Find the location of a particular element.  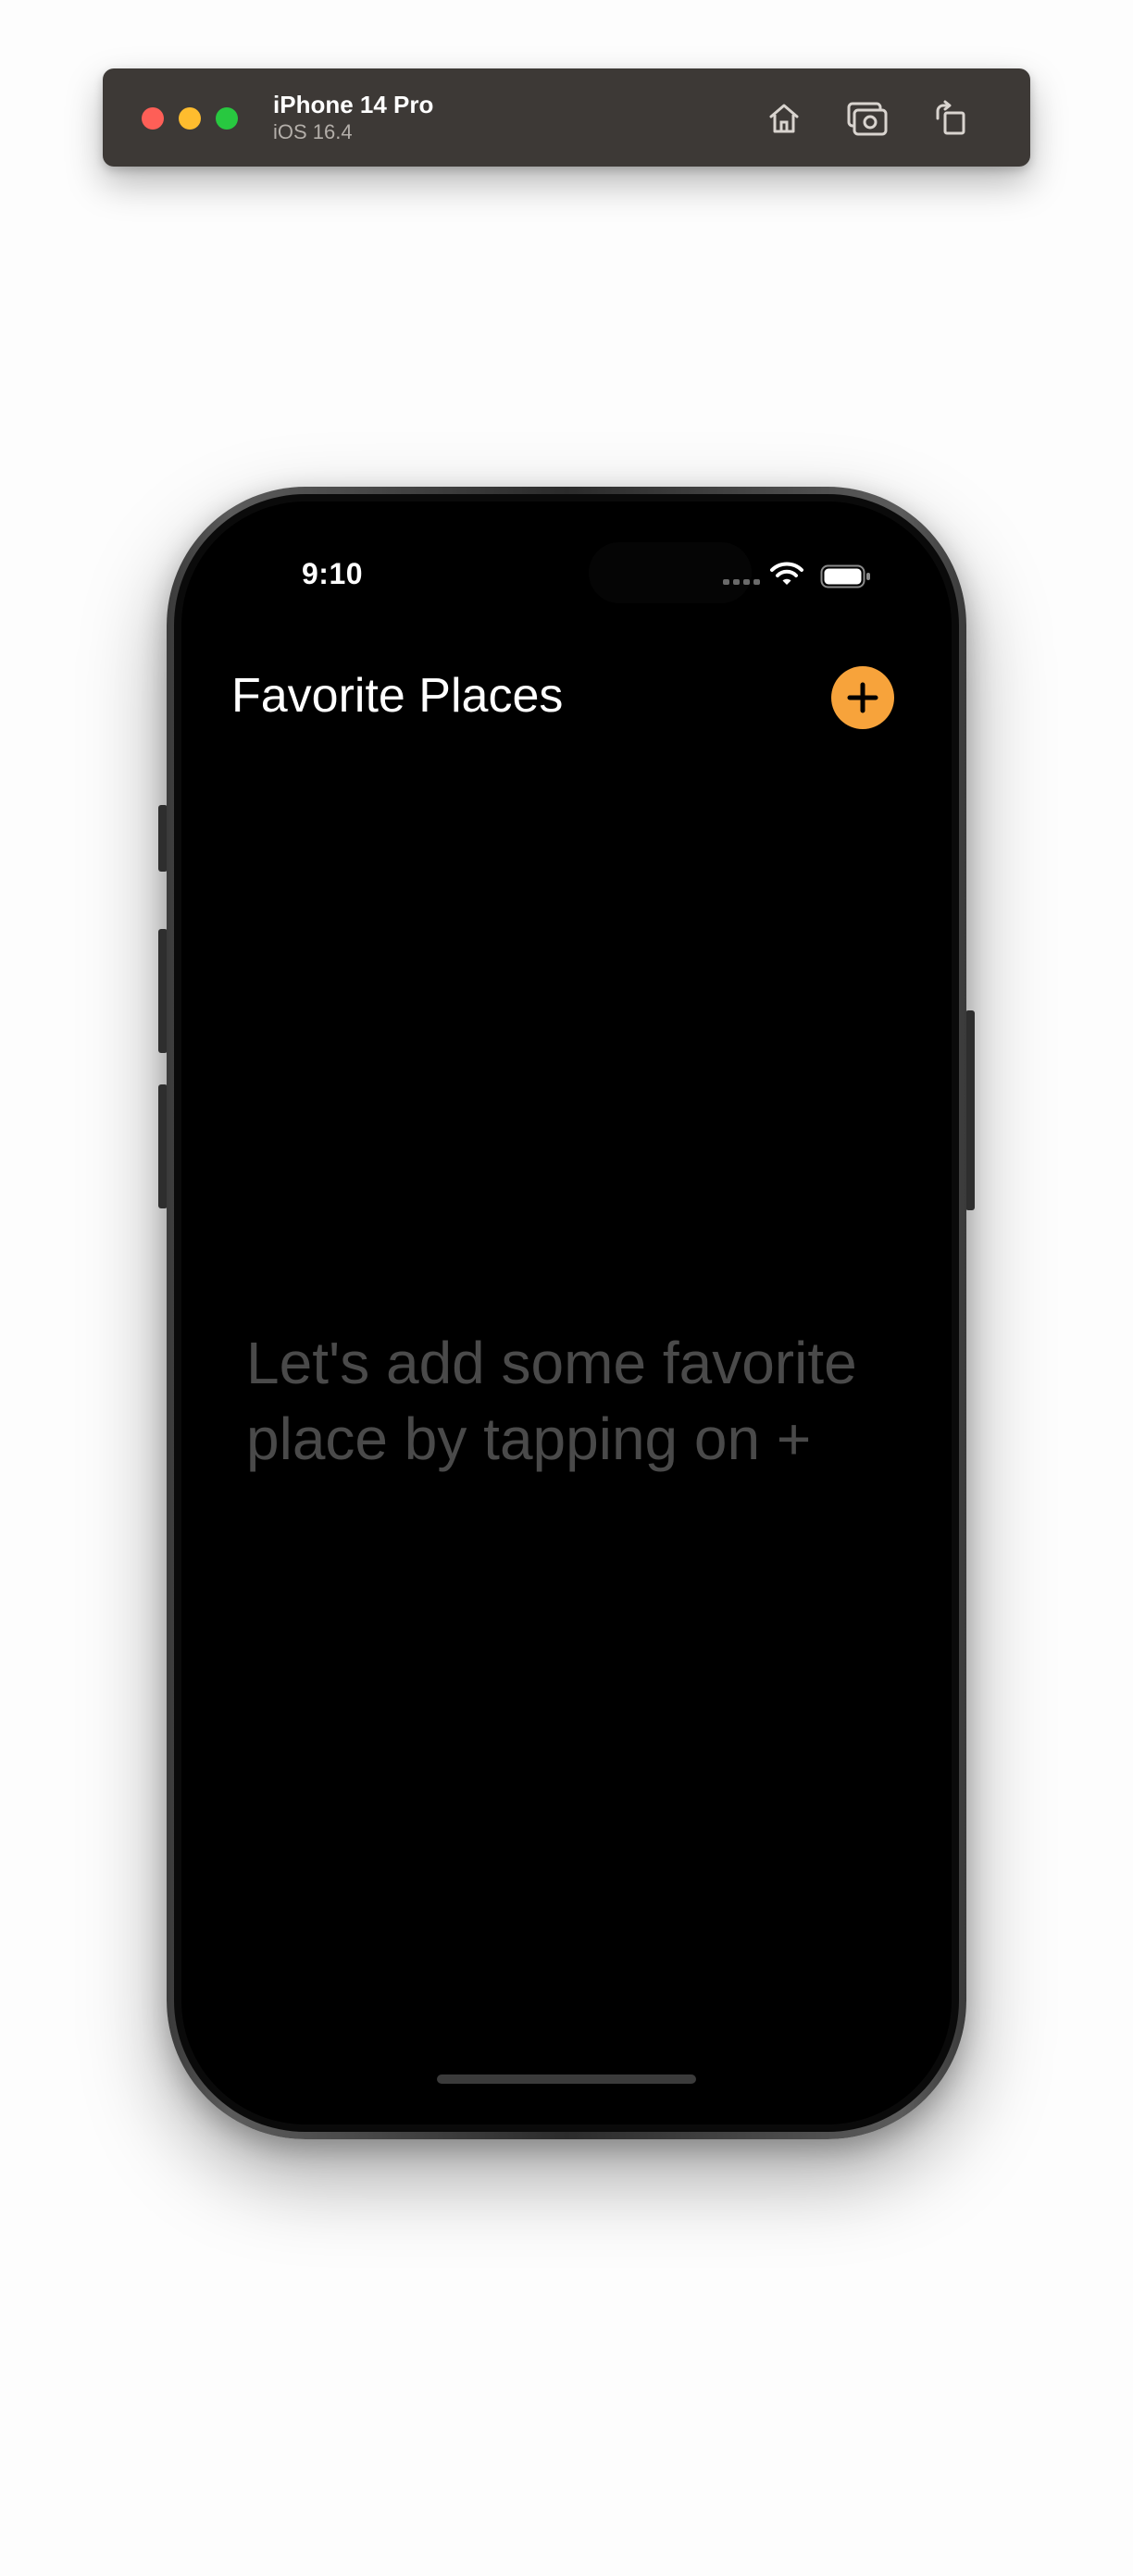

dynamic-island is located at coordinates (671, 572).